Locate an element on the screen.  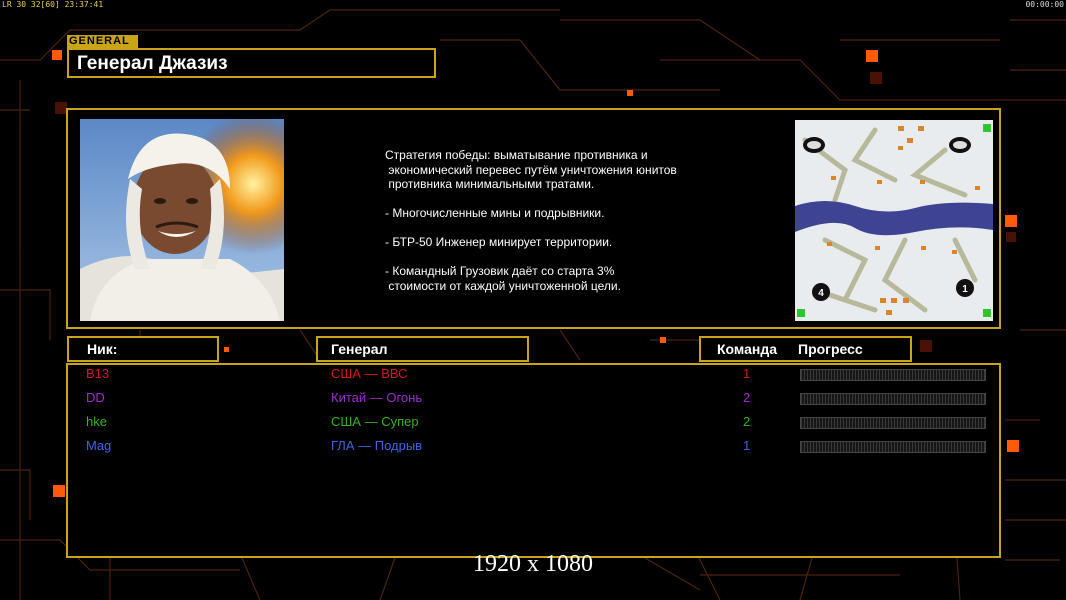
player-general: США — Супер is located at coordinates (375, 421).